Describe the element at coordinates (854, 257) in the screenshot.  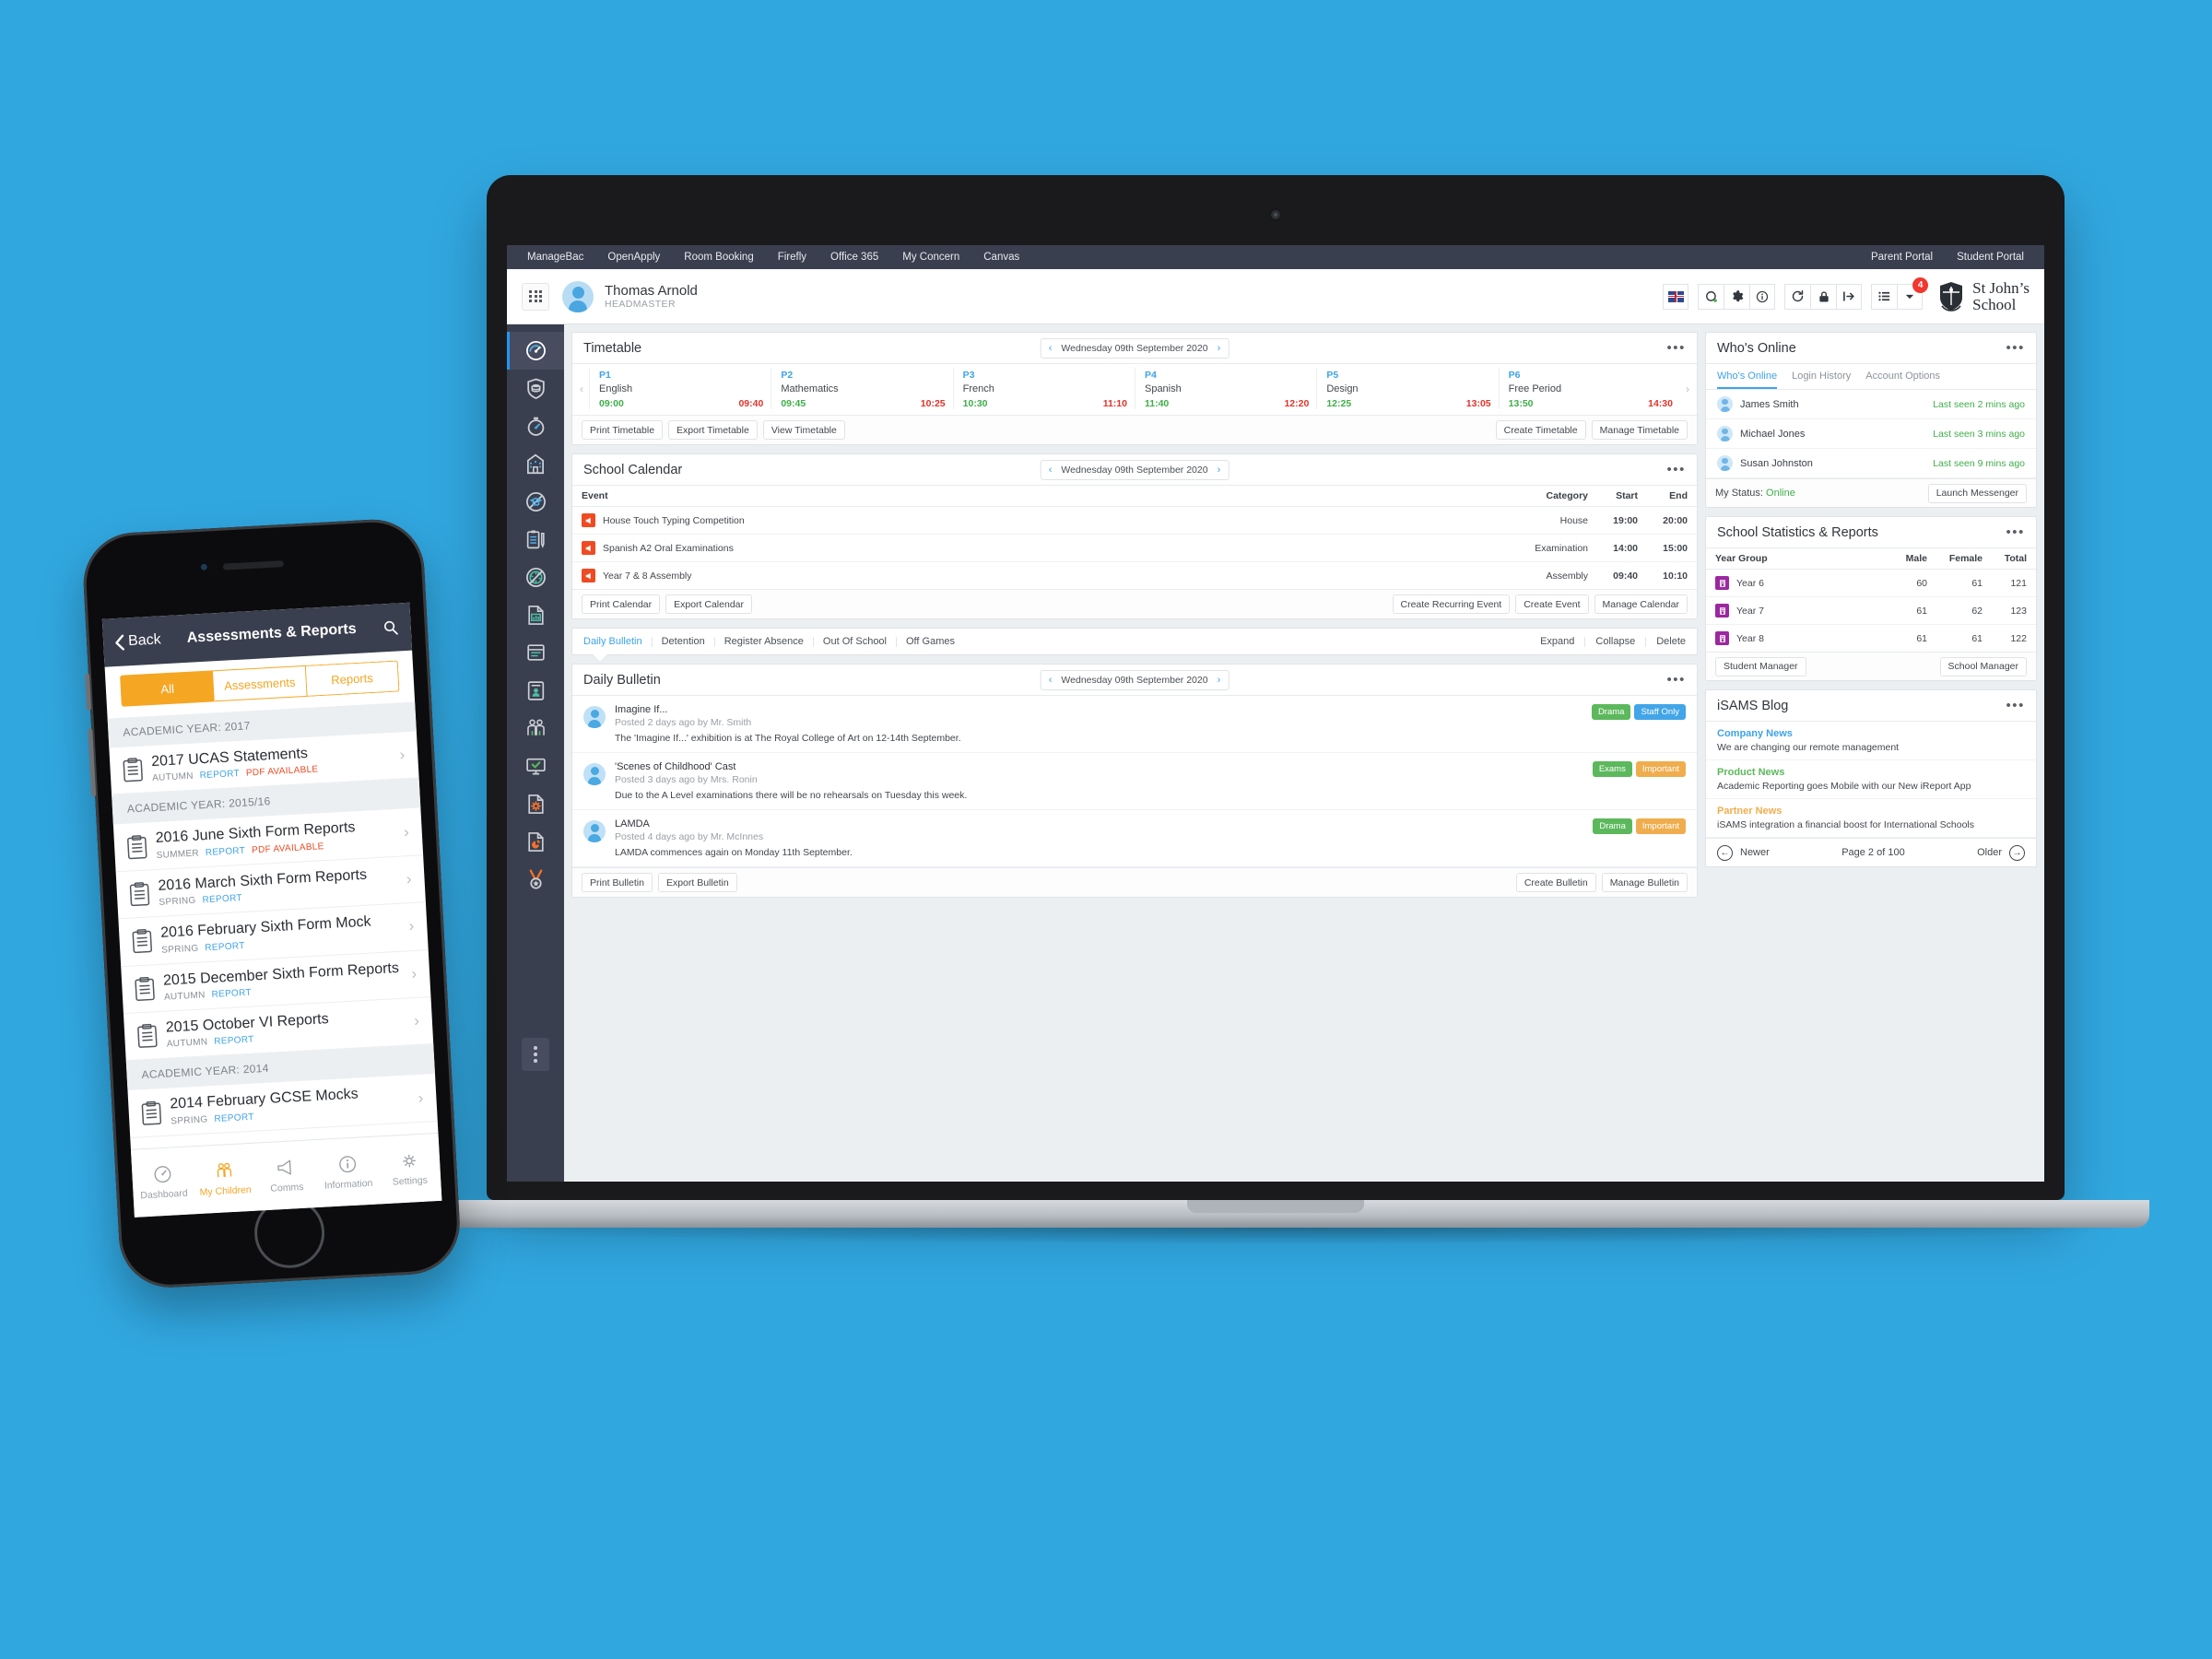
I see `topbar-link-office365: Office 365` at that location.